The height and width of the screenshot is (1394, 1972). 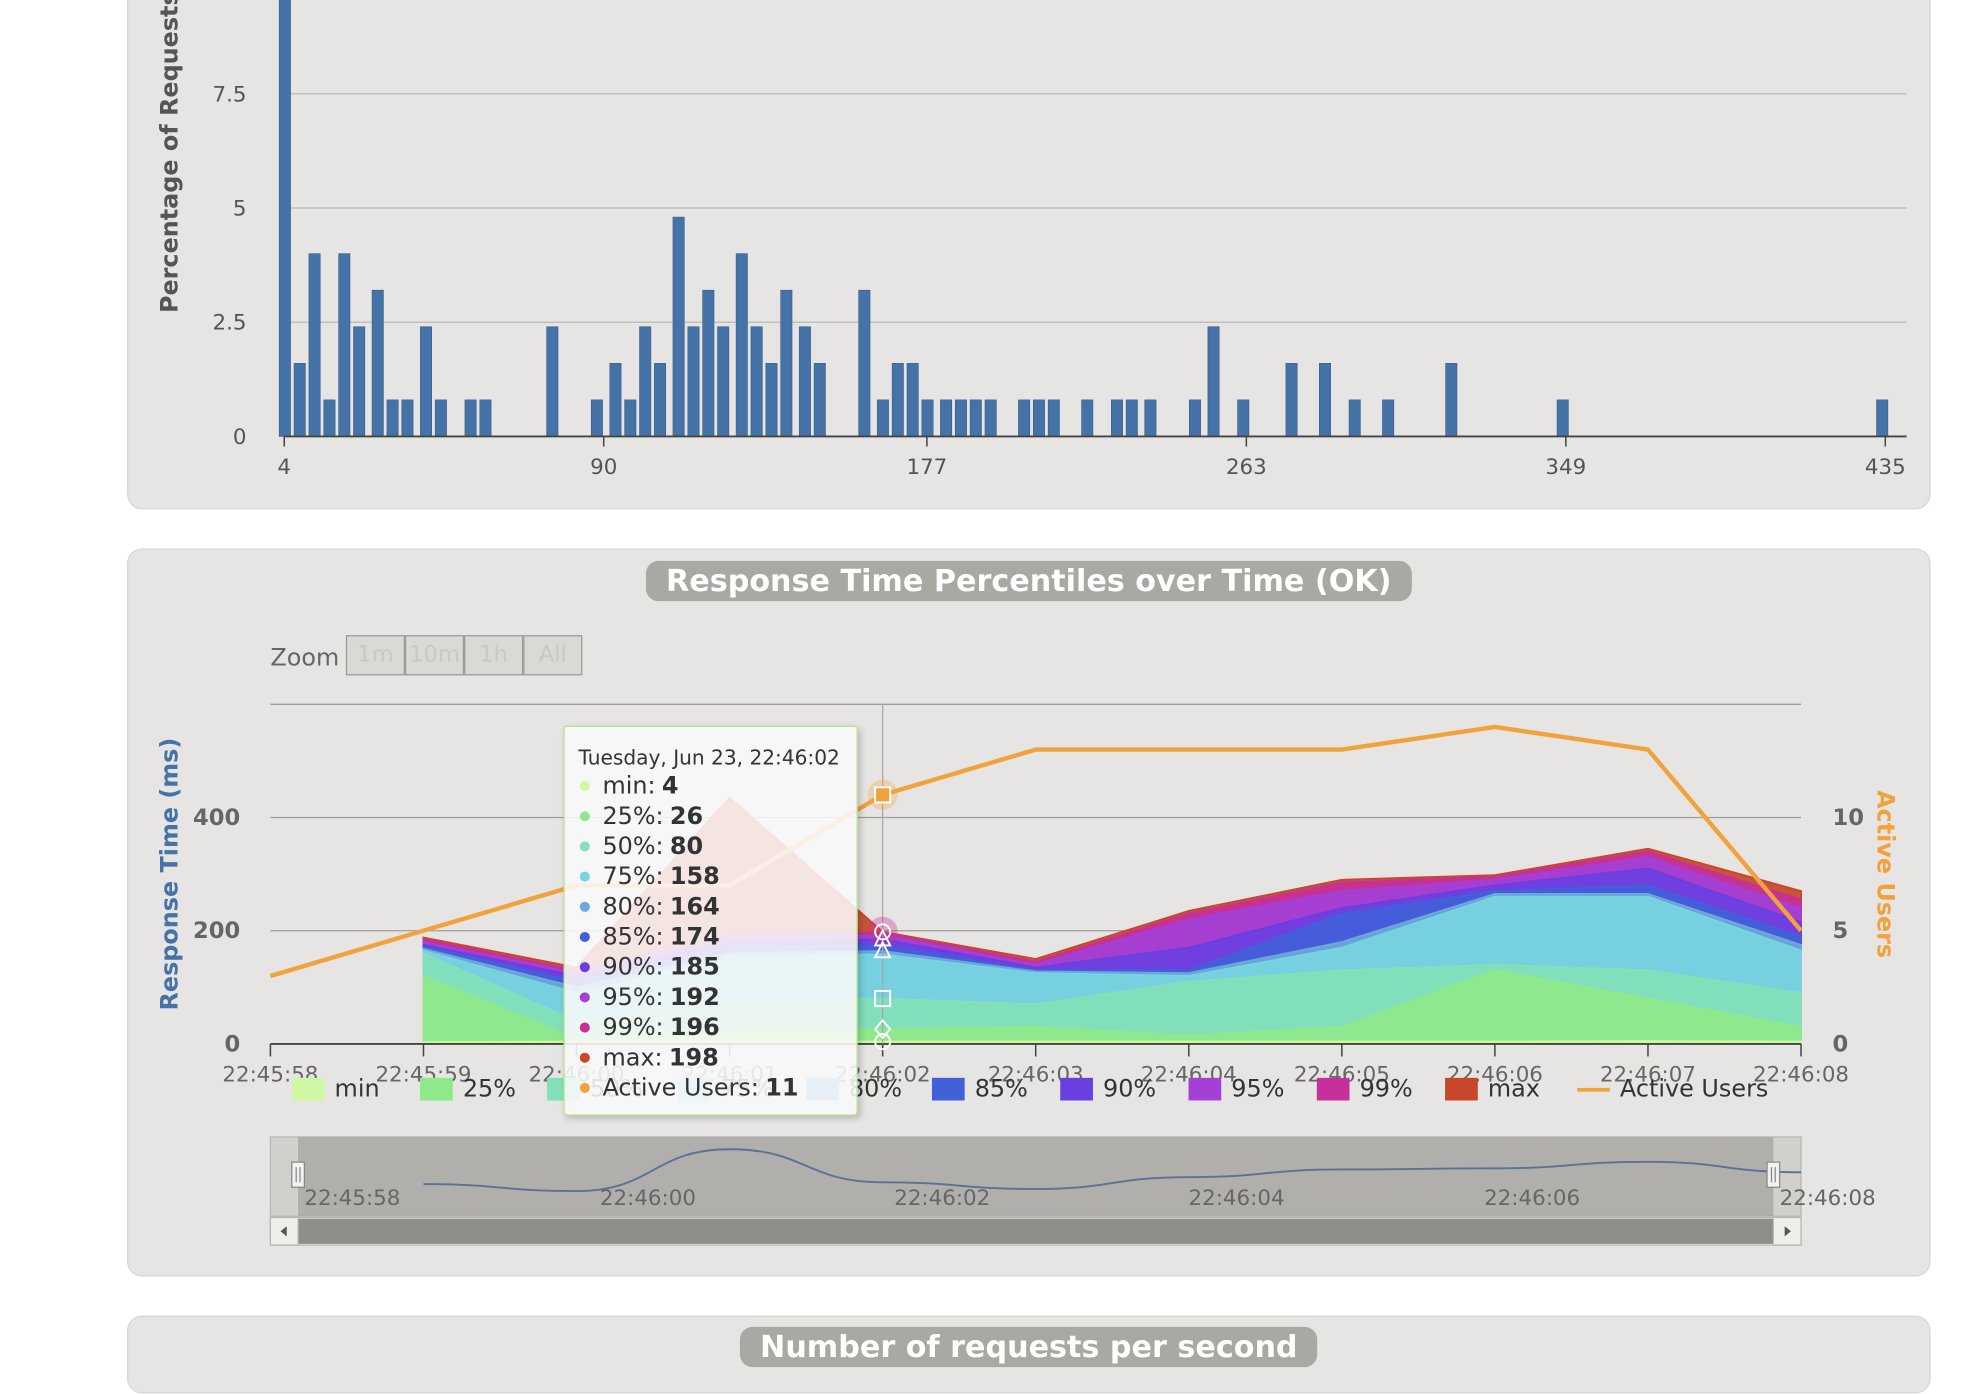 I want to click on tooltip-value: 26, so click(x=686, y=816).